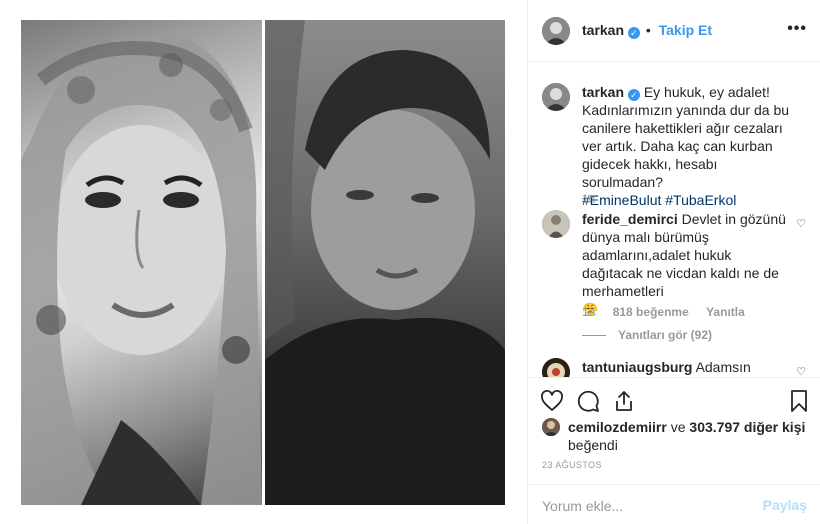  What do you see at coordinates (747, 427) in the screenshot?
I see `likes-count: 303.797 diğer kişi` at bounding box center [747, 427].